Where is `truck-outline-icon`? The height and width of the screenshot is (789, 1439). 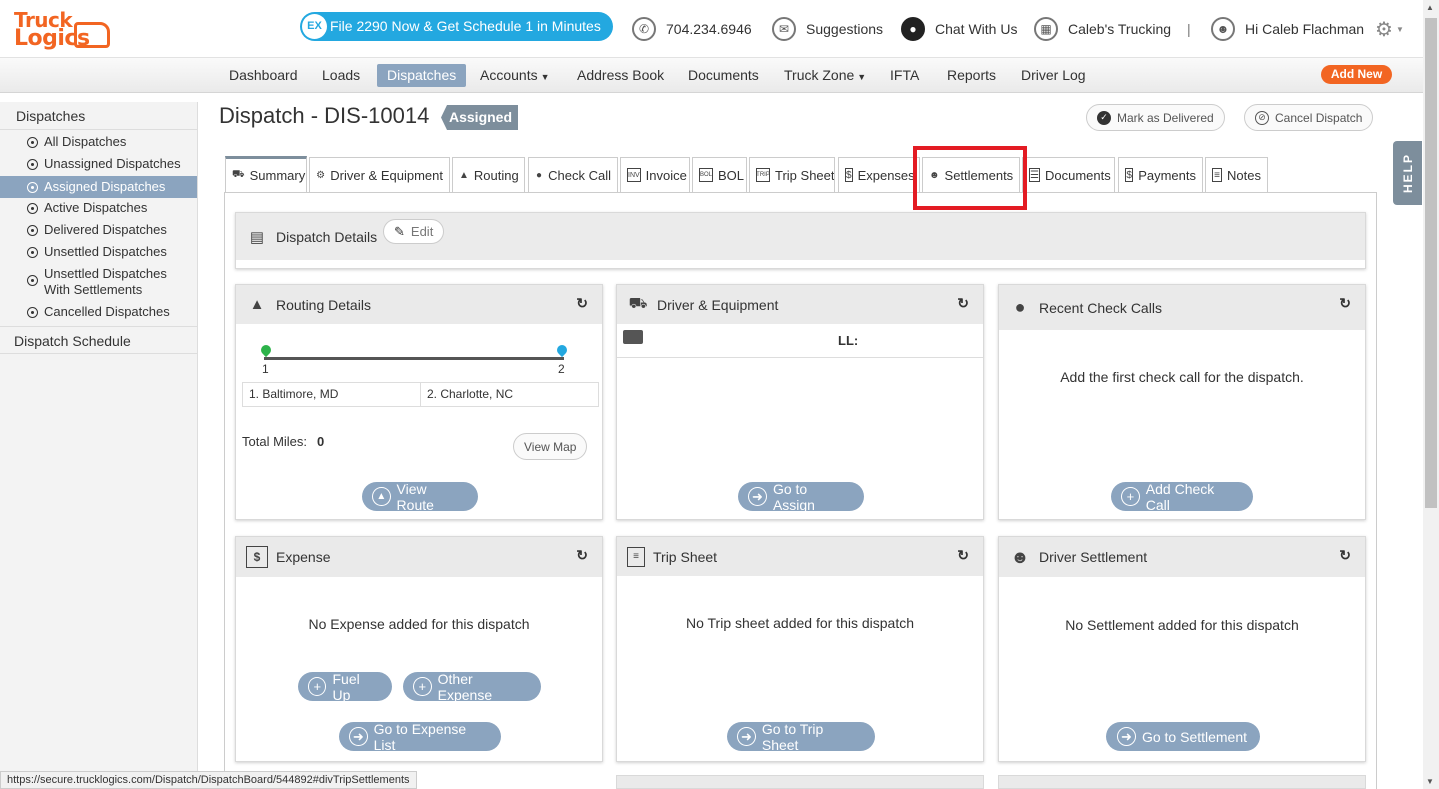
truck-outline-icon is located at coordinates (92, 35).